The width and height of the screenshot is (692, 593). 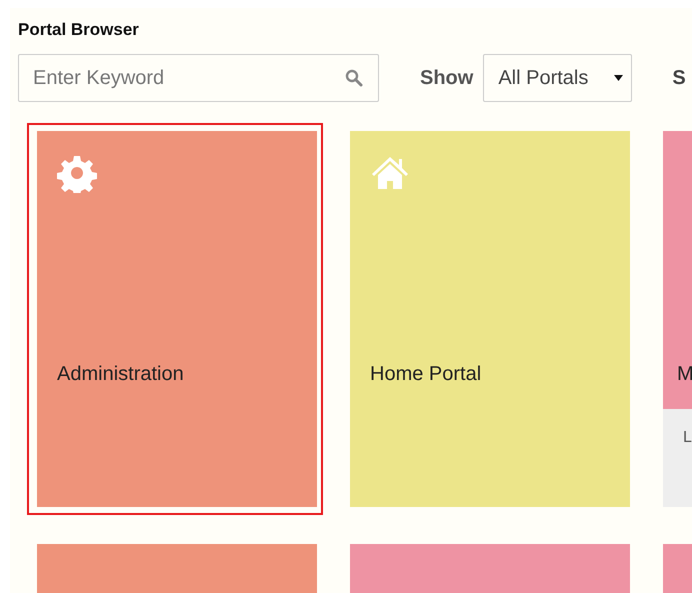 I want to click on search-field: Enter Keyword, so click(x=198, y=78).